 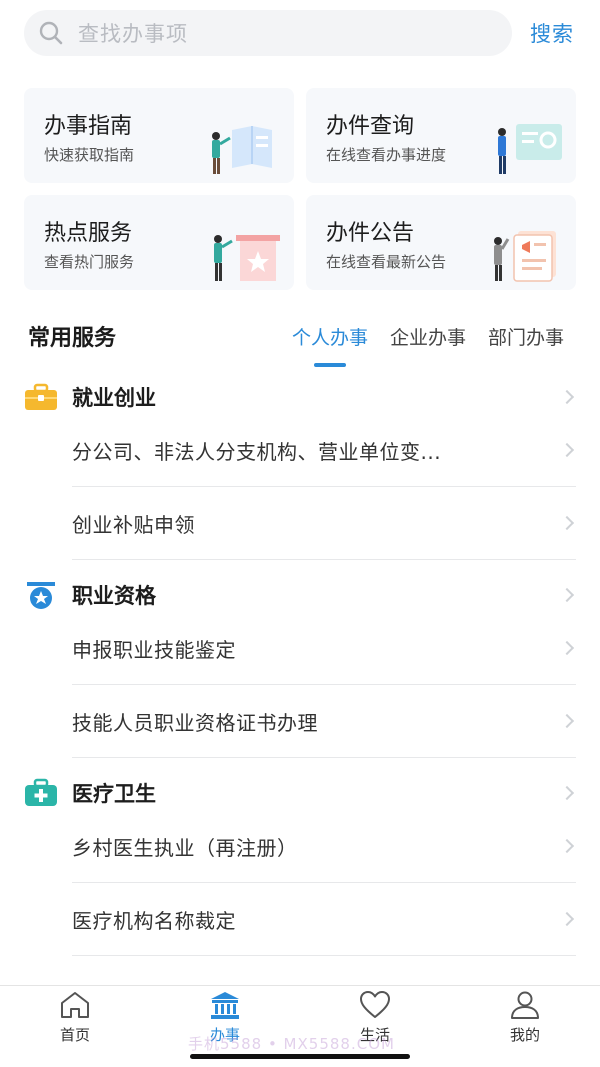 What do you see at coordinates (159, 242) in the screenshot?
I see `card-hot-service: 热点服务 查看热门服务` at bounding box center [159, 242].